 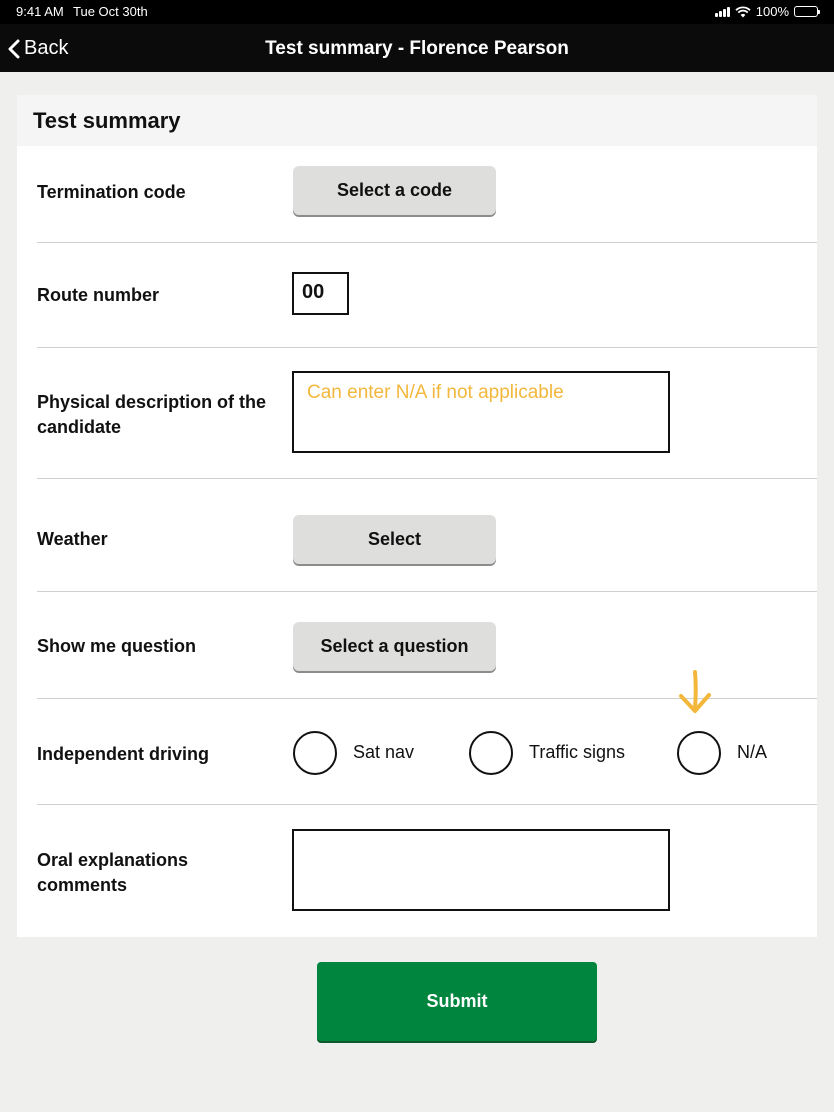 What do you see at coordinates (123, 754) in the screenshot?
I see `independent-driving-label: Independent driving` at bounding box center [123, 754].